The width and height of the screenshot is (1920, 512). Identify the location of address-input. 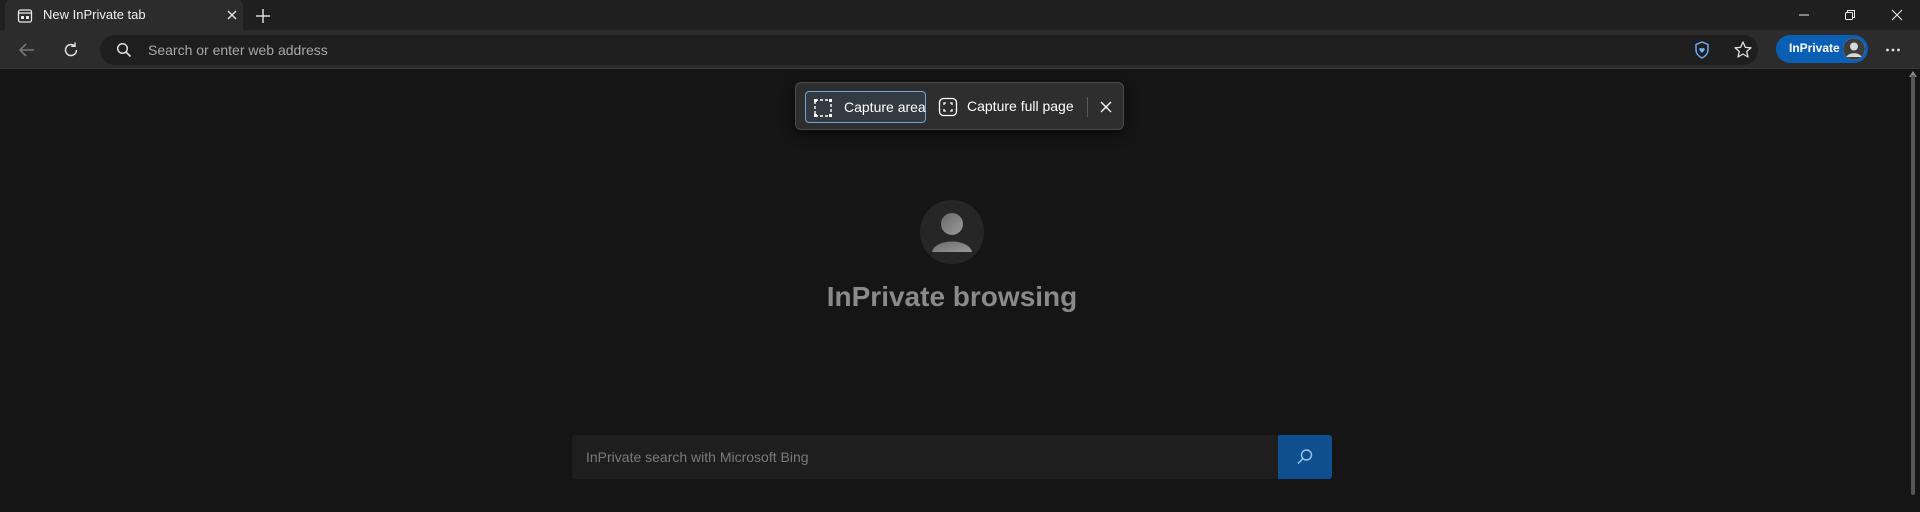
(896, 50).